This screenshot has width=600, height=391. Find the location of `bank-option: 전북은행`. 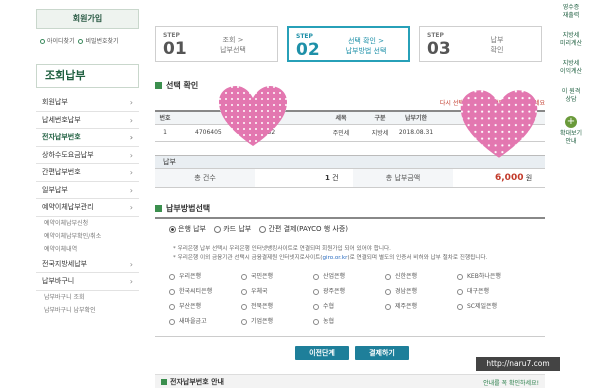

bank-option: 전북은행 is located at coordinates (257, 305).